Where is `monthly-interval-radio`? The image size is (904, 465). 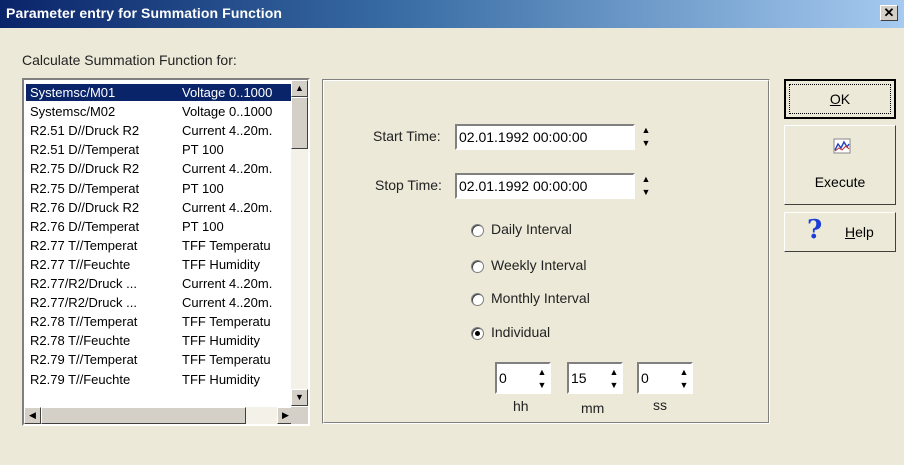 monthly-interval-radio is located at coordinates (477, 299).